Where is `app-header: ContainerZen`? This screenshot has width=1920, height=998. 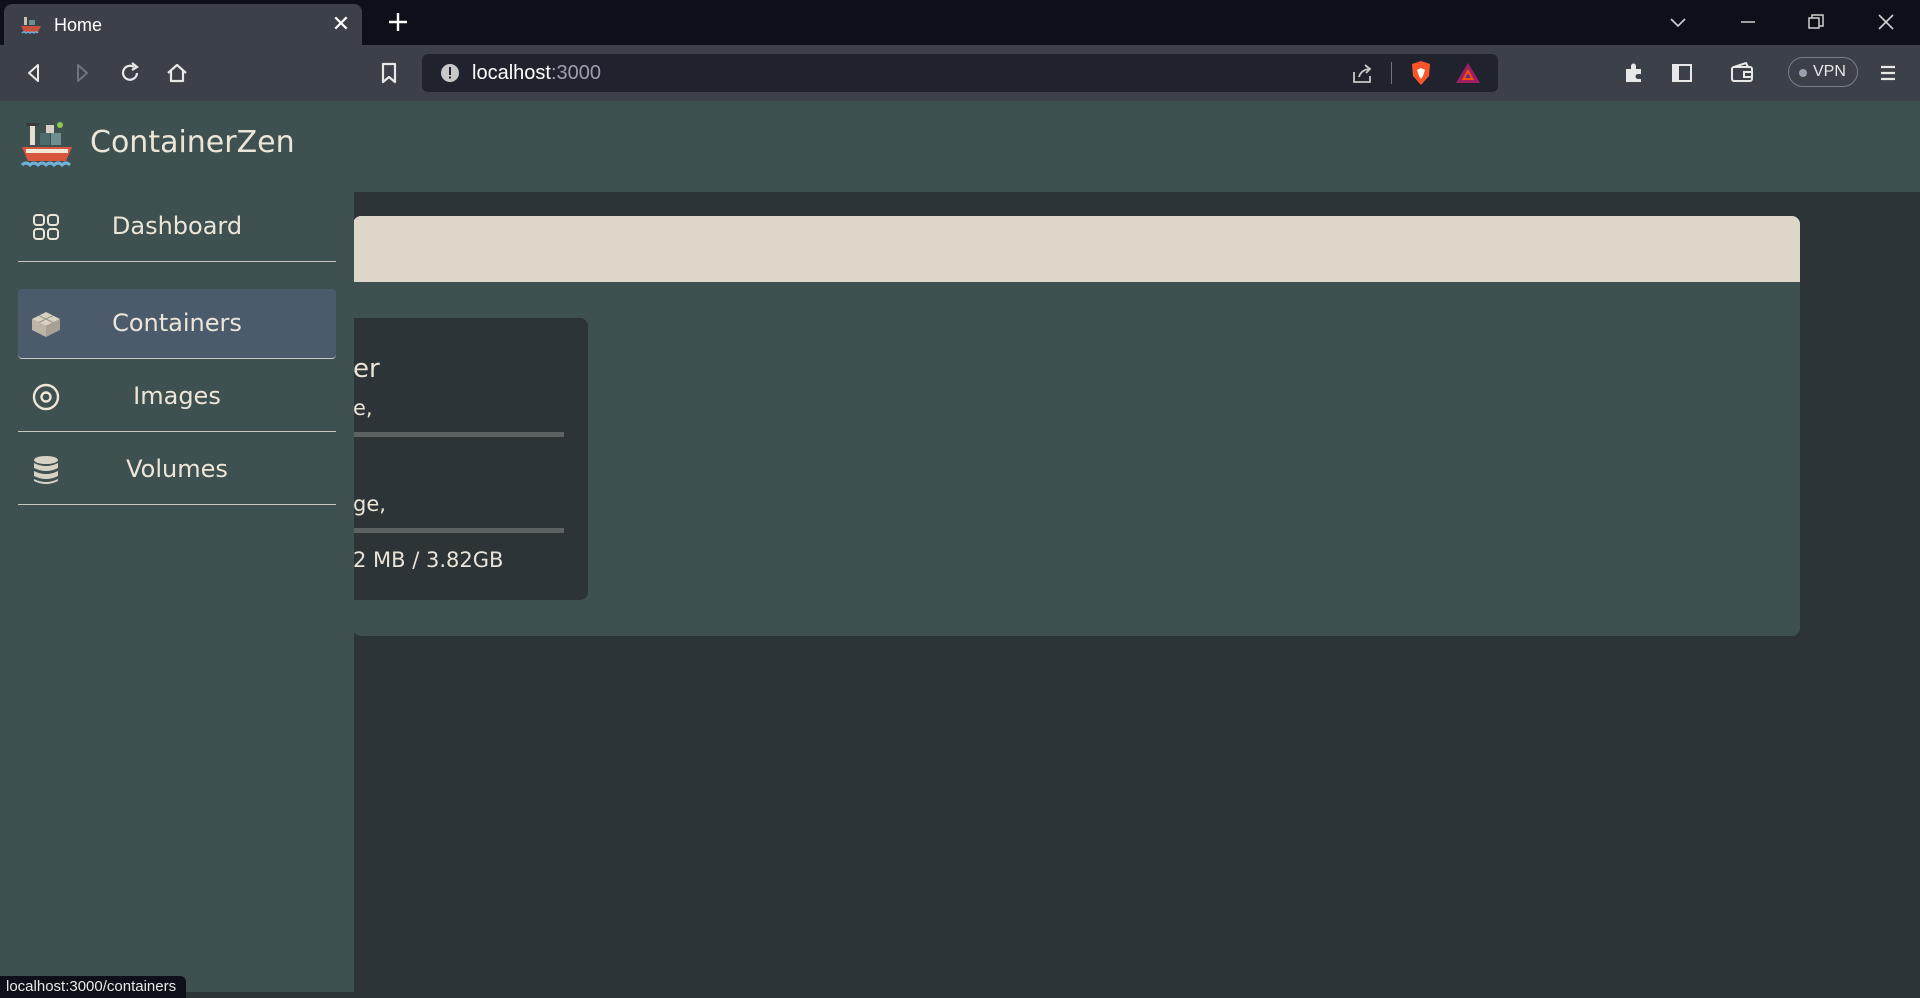
app-header: ContainerZen is located at coordinates (960, 146).